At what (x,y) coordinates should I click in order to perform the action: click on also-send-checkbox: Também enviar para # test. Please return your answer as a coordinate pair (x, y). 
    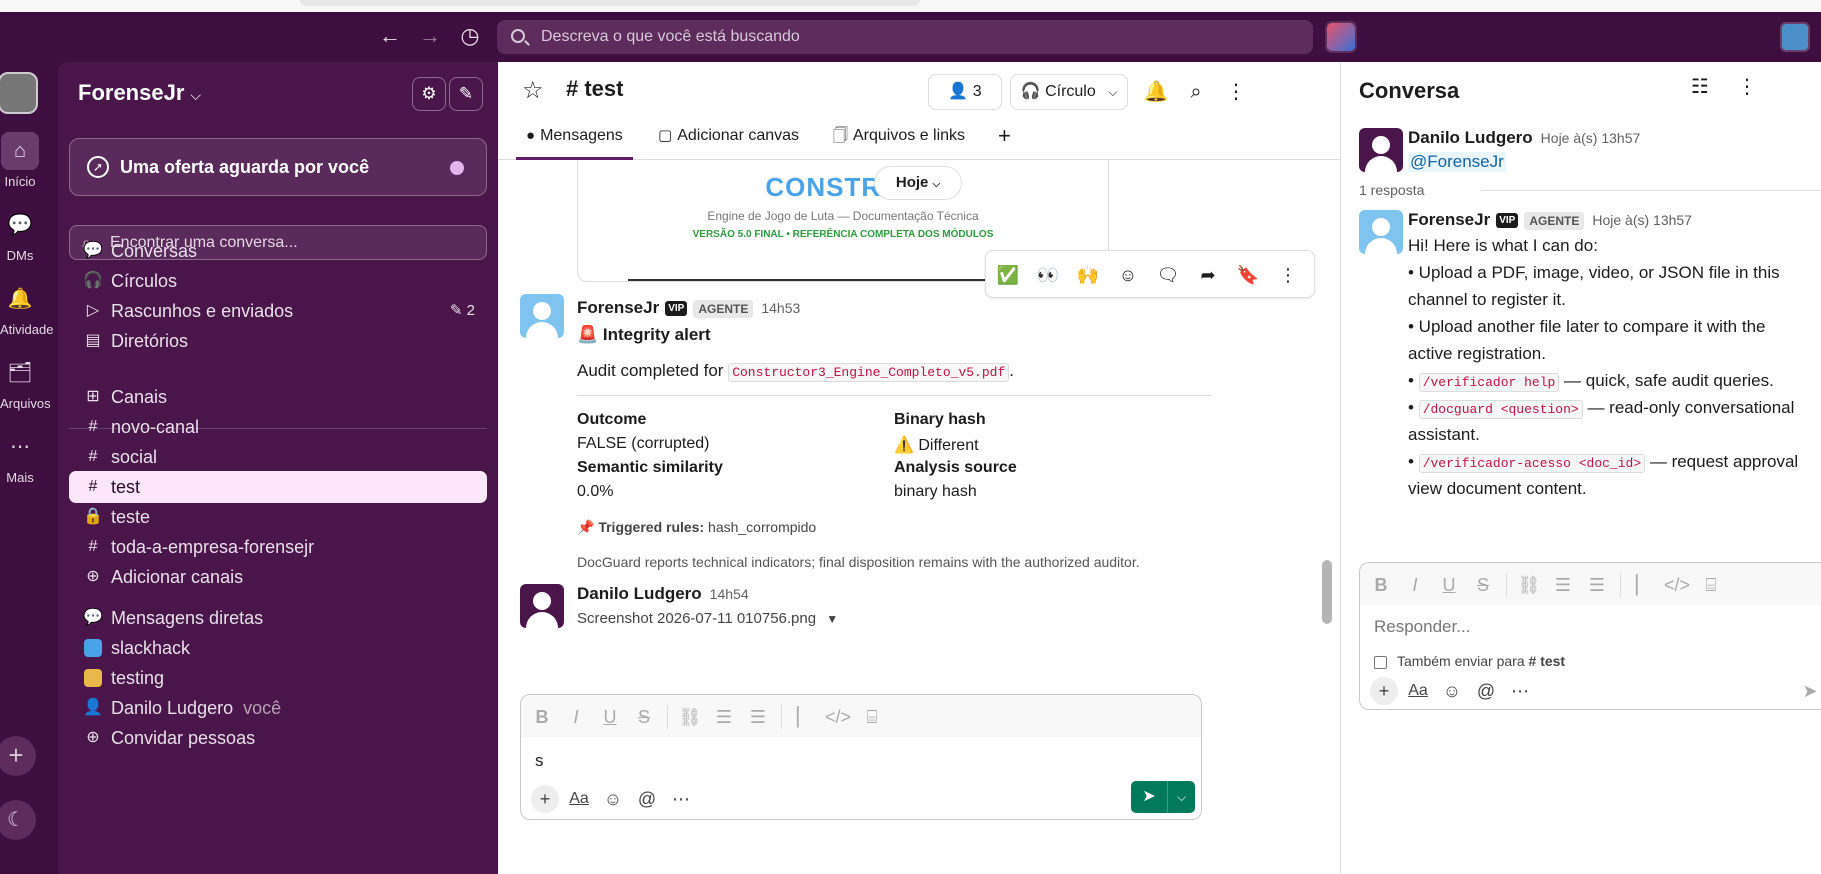
    Looking at the image, I should click on (1469, 661).